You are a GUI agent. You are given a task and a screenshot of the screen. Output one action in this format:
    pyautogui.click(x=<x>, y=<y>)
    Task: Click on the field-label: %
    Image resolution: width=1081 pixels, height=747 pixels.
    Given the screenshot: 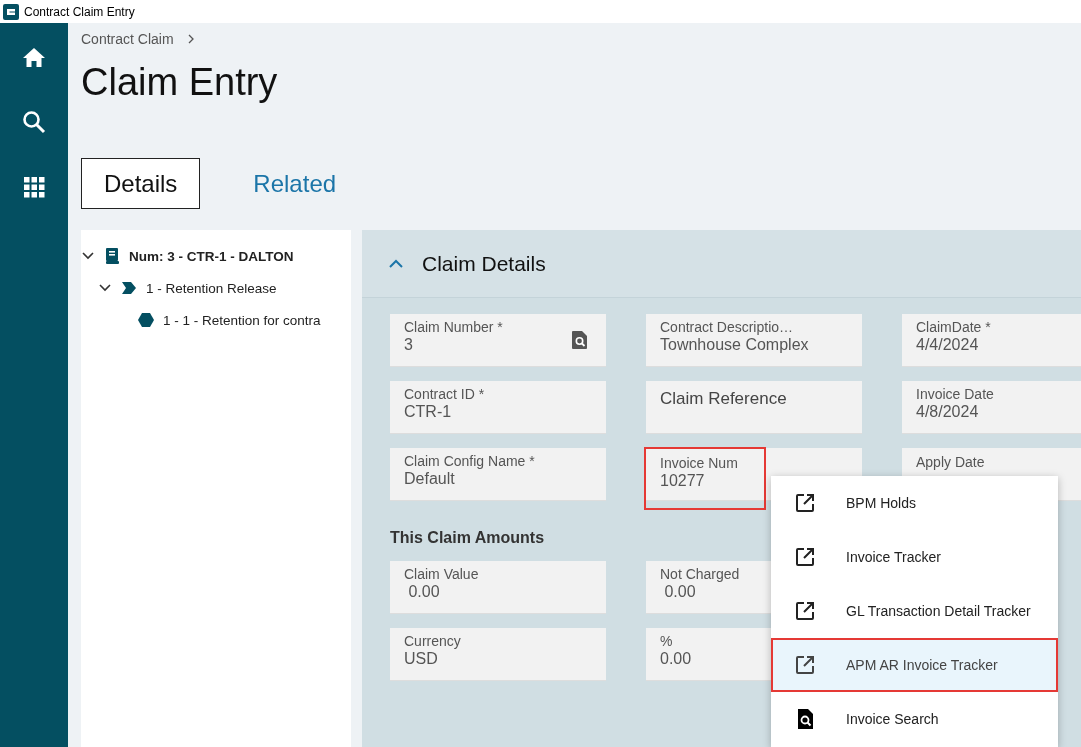 What is the action you would take?
    pyautogui.click(x=667, y=641)
    